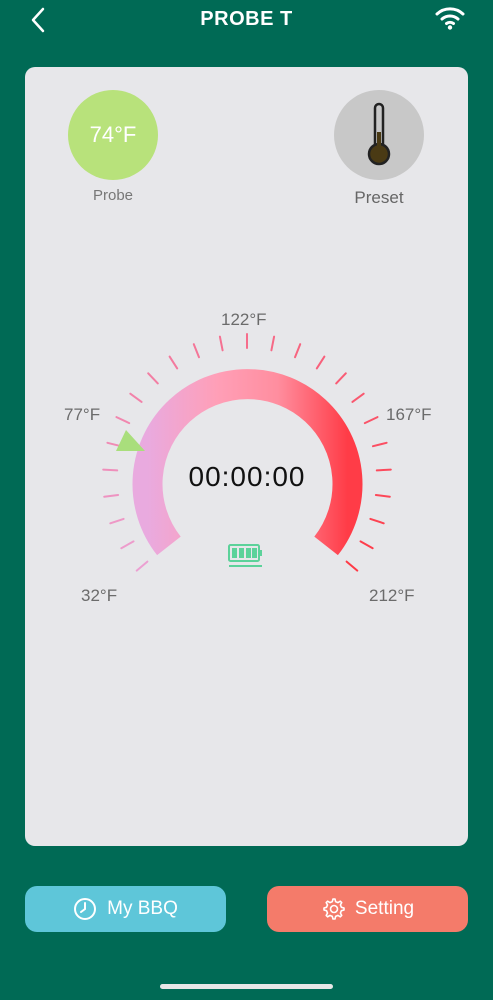  Describe the element at coordinates (244, 319) in the screenshot. I see `gauge-label-top: 122°F` at that location.